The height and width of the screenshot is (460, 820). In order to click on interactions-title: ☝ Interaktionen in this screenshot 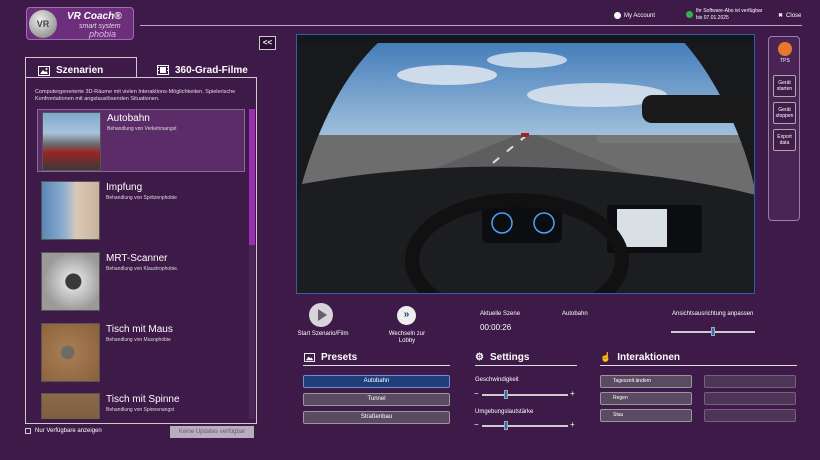, I will do `click(640, 357)`.